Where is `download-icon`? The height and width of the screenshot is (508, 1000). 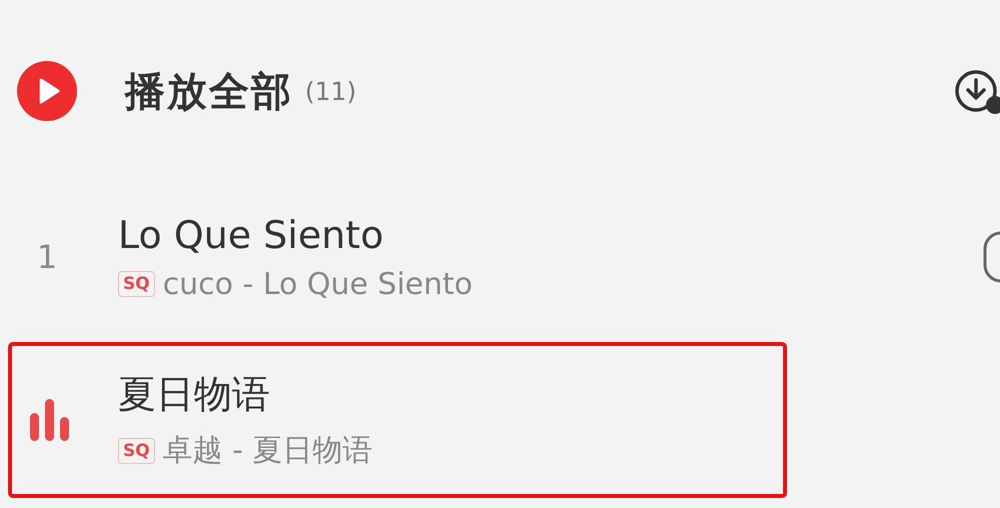
download-icon is located at coordinates (976, 91).